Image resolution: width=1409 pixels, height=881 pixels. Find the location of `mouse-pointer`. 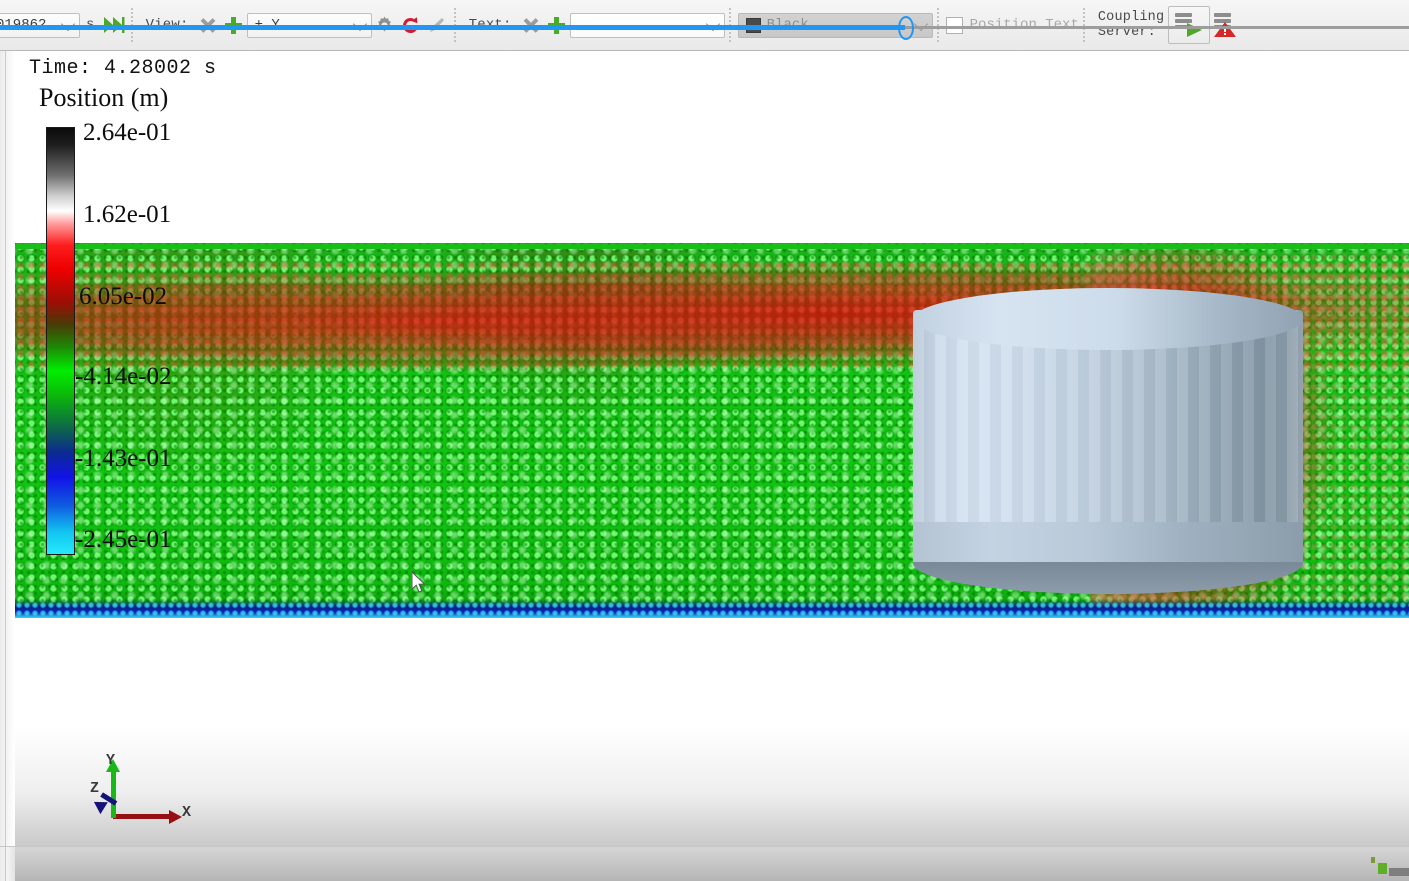

mouse-pointer is located at coordinates (420, 584).